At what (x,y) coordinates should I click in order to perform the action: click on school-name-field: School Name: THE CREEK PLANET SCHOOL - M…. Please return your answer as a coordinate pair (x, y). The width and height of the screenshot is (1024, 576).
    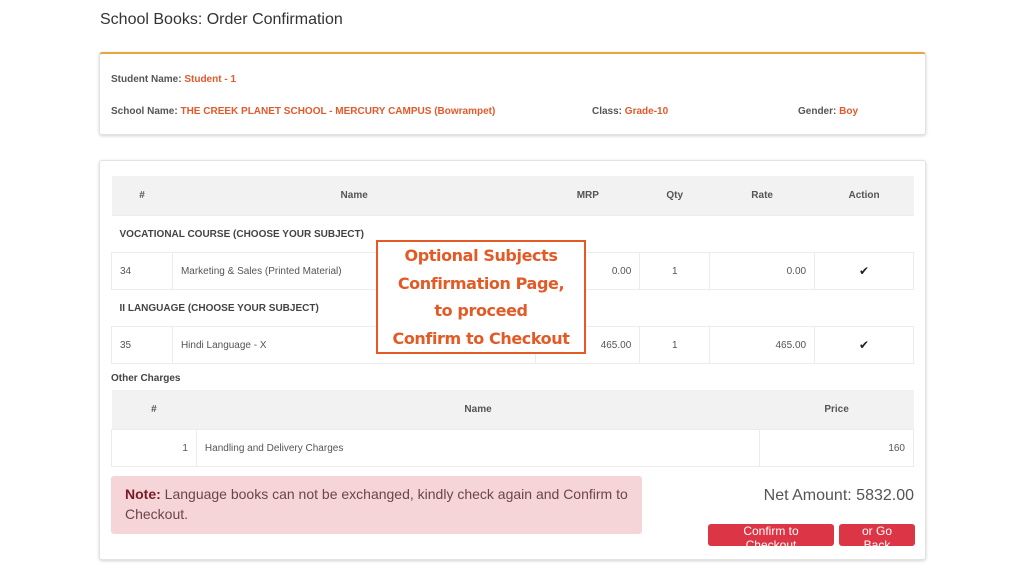
    Looking at the image, I should click on (303, 111).